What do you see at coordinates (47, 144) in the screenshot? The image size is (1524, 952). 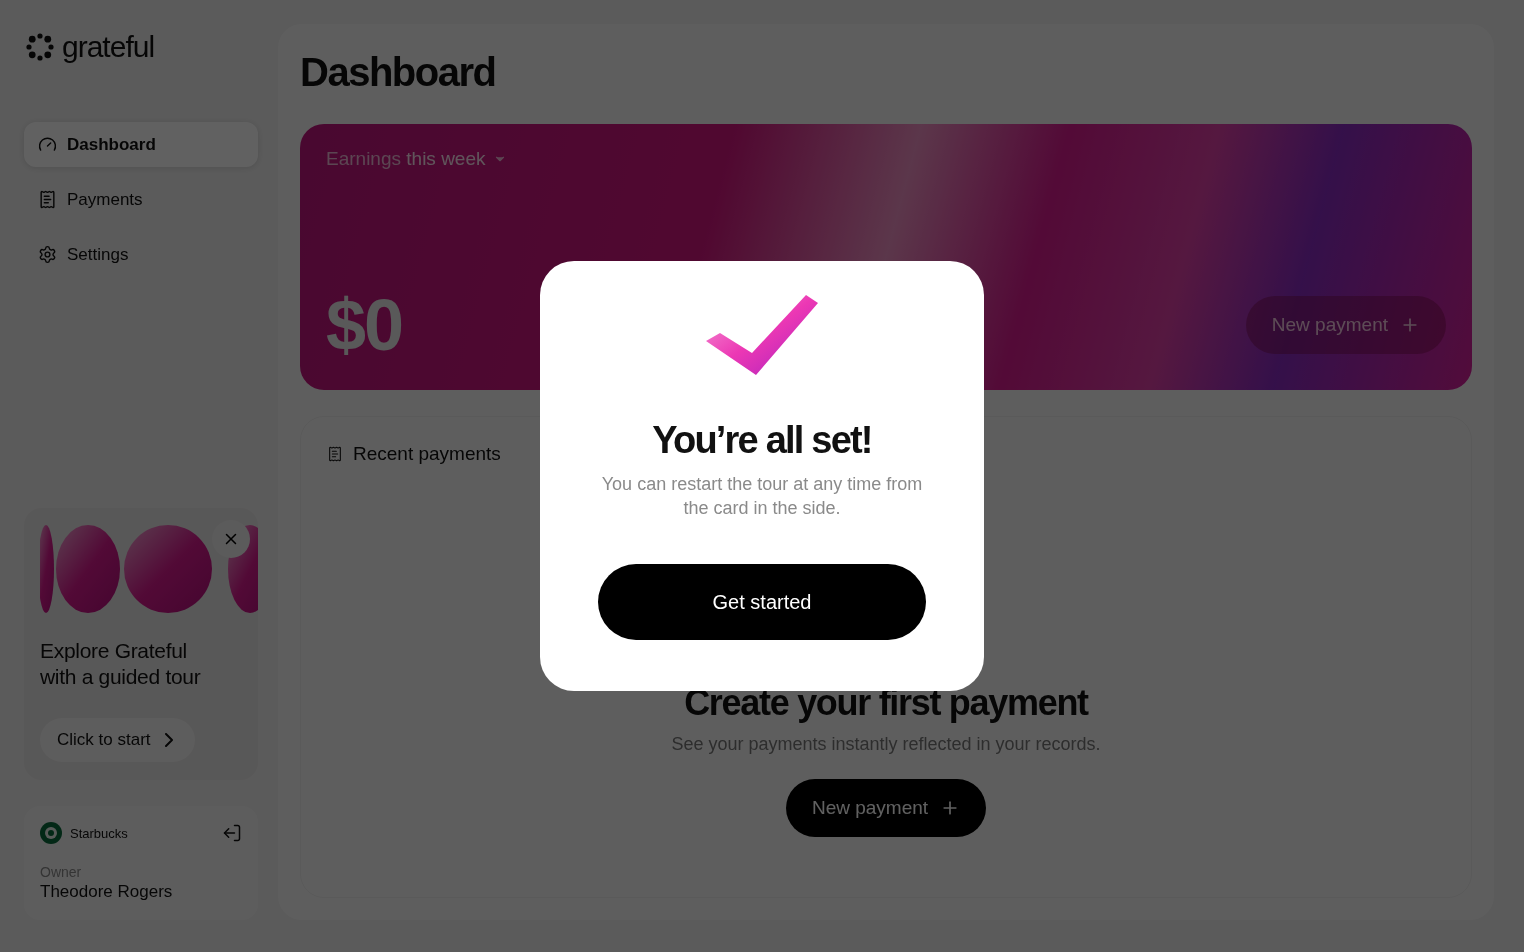 I see `gauge-icon` at bounding box center [47, 144].